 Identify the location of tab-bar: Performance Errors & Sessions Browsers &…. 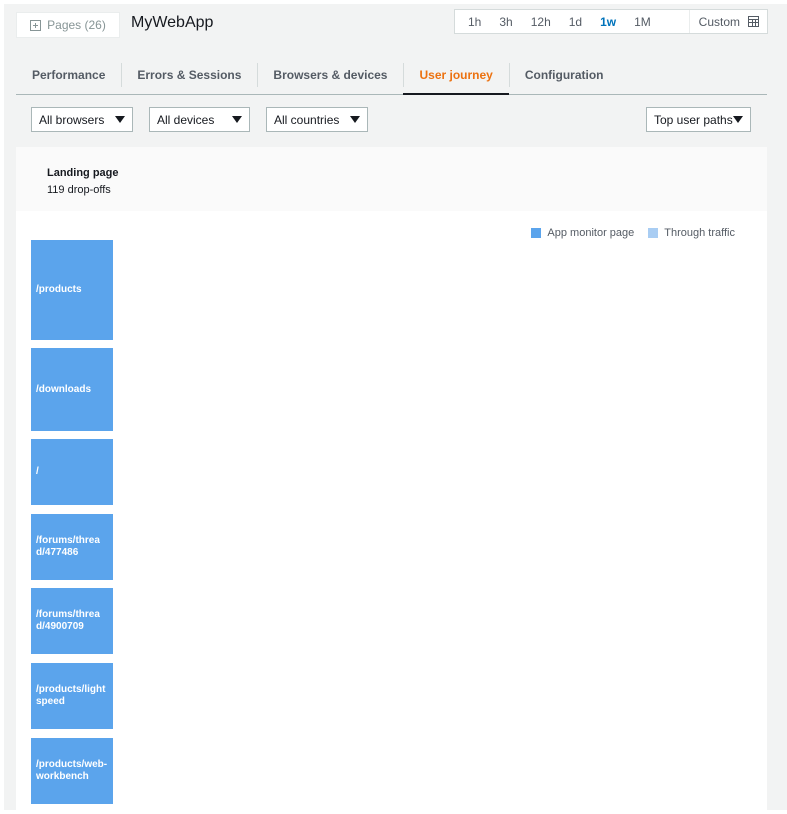
(391, 75).